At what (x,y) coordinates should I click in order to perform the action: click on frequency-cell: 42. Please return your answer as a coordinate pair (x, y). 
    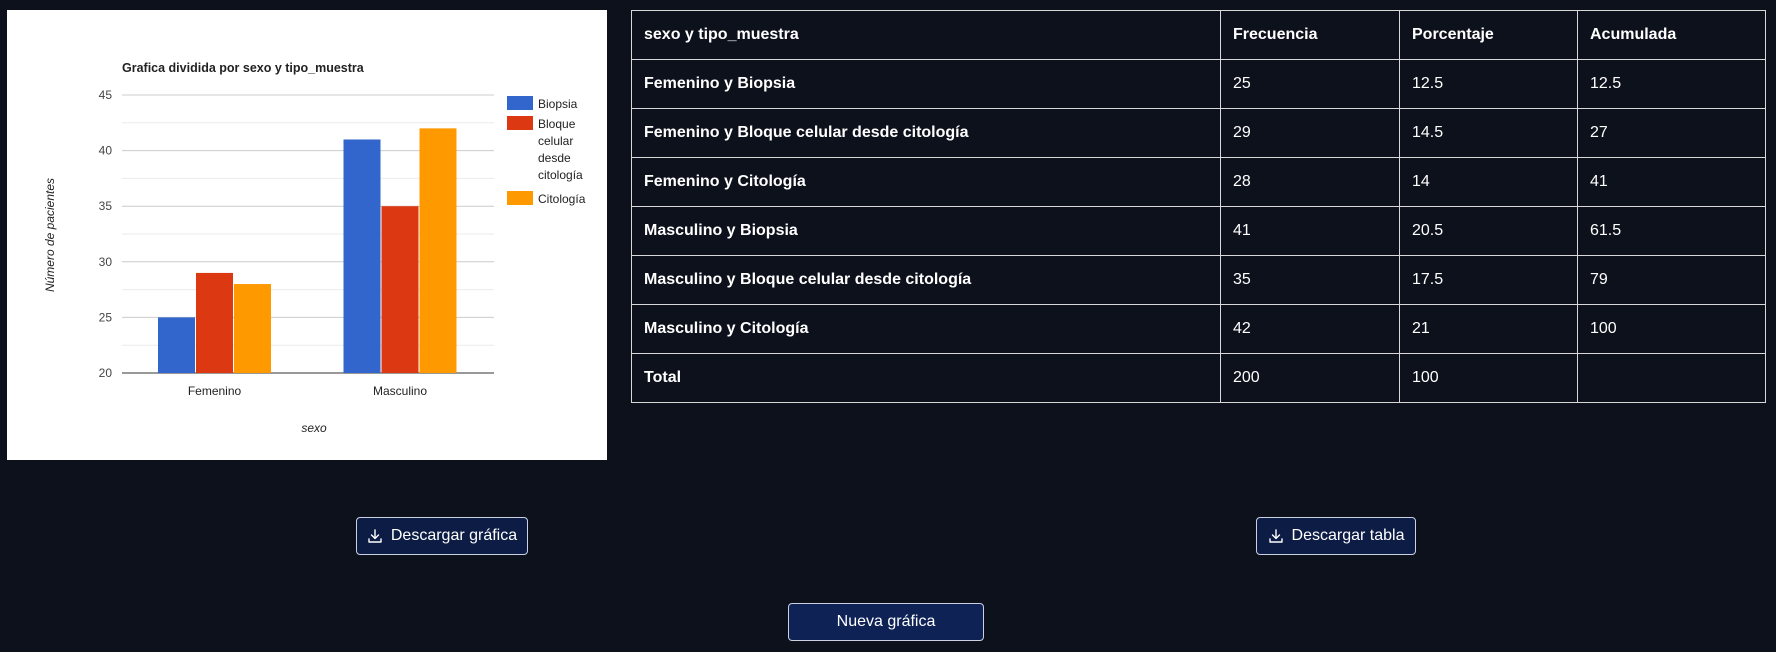
    Looking at the image, I should click on (1310, 329).